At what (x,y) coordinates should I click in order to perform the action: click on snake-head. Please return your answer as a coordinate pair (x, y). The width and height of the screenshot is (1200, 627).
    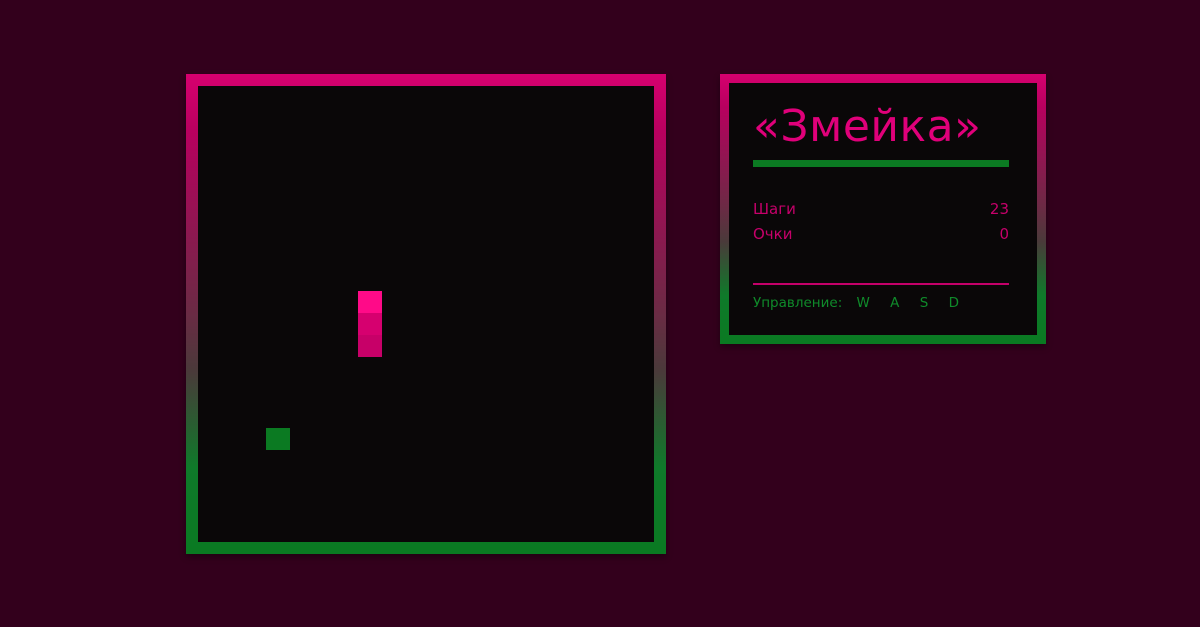
    Looking at the image, I should click on (370, 302).